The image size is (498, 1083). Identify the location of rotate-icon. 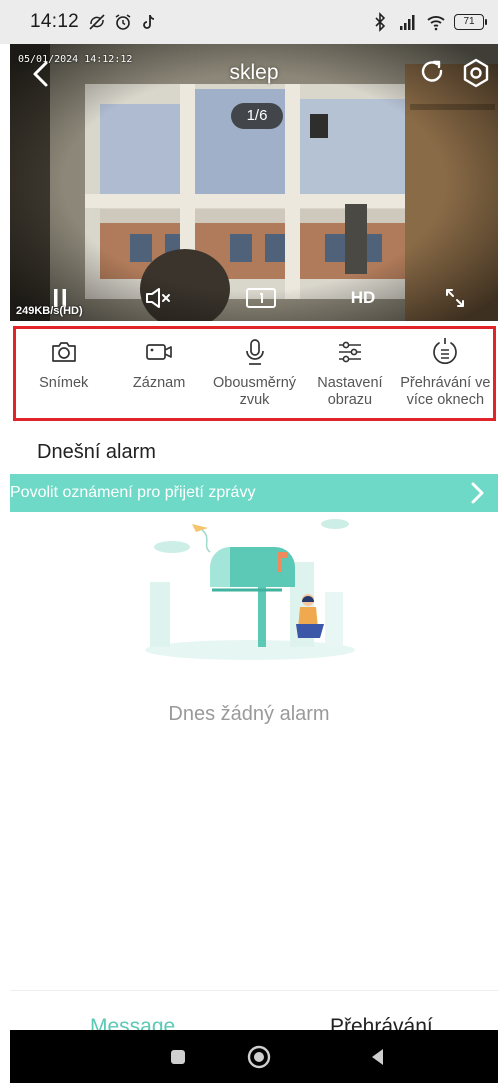
(433, 73).